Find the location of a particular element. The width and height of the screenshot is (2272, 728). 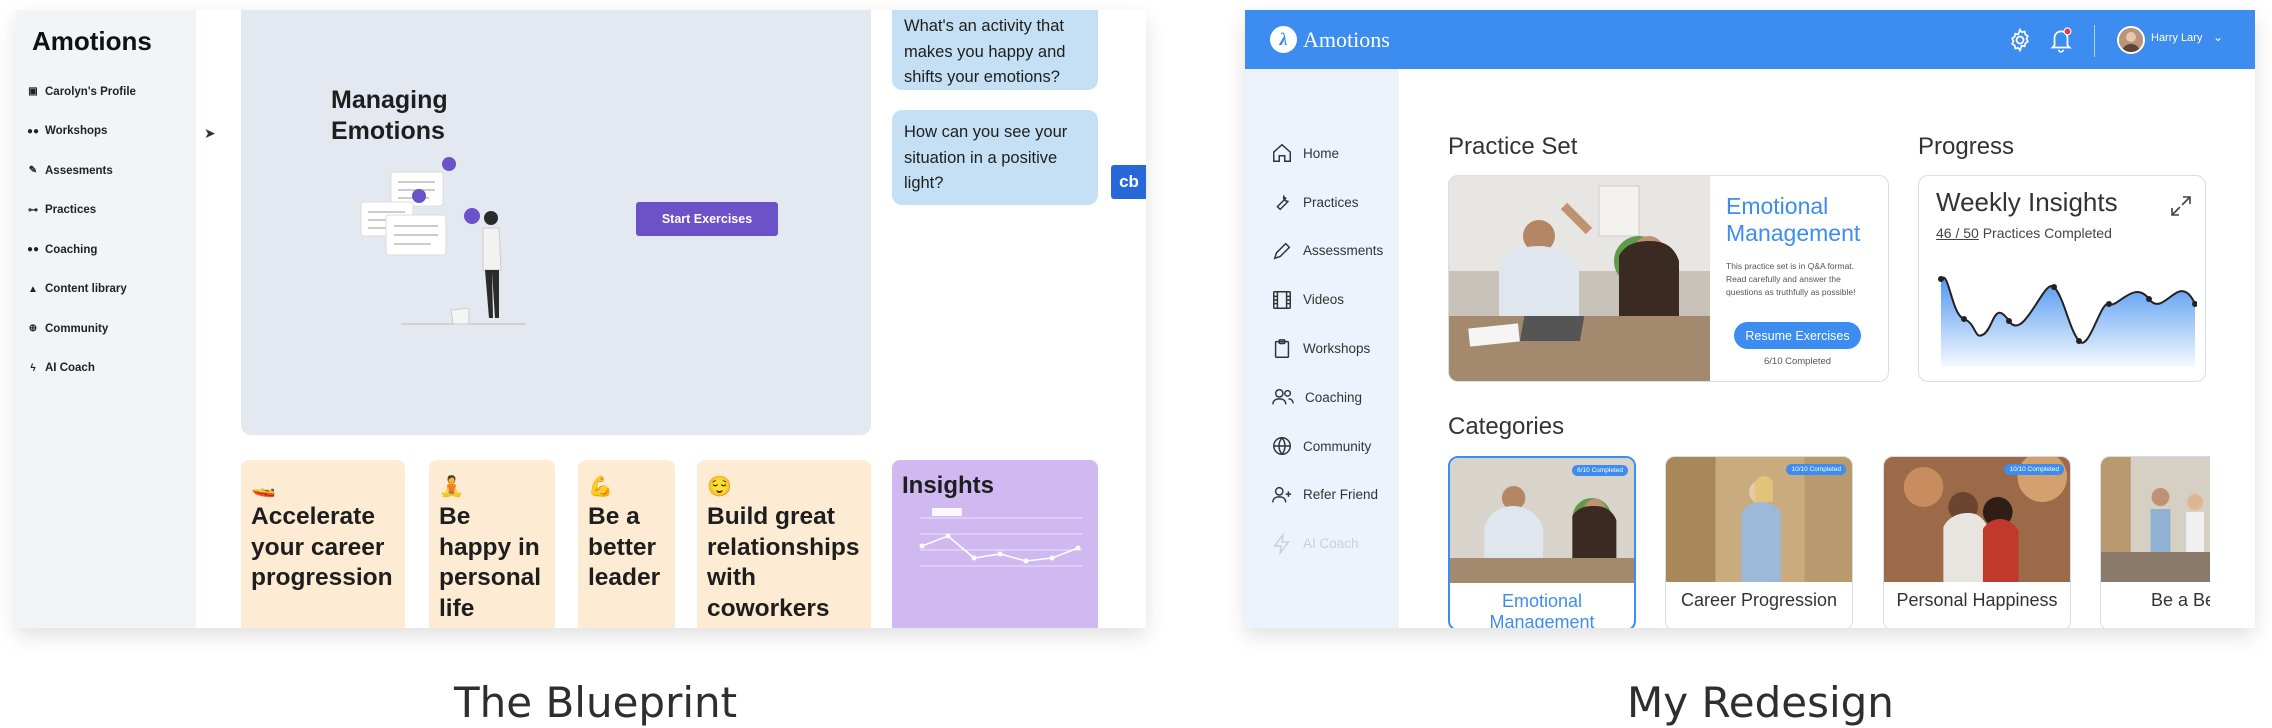

sidebar-item-label: Home is located at coordinates (1321, 153).